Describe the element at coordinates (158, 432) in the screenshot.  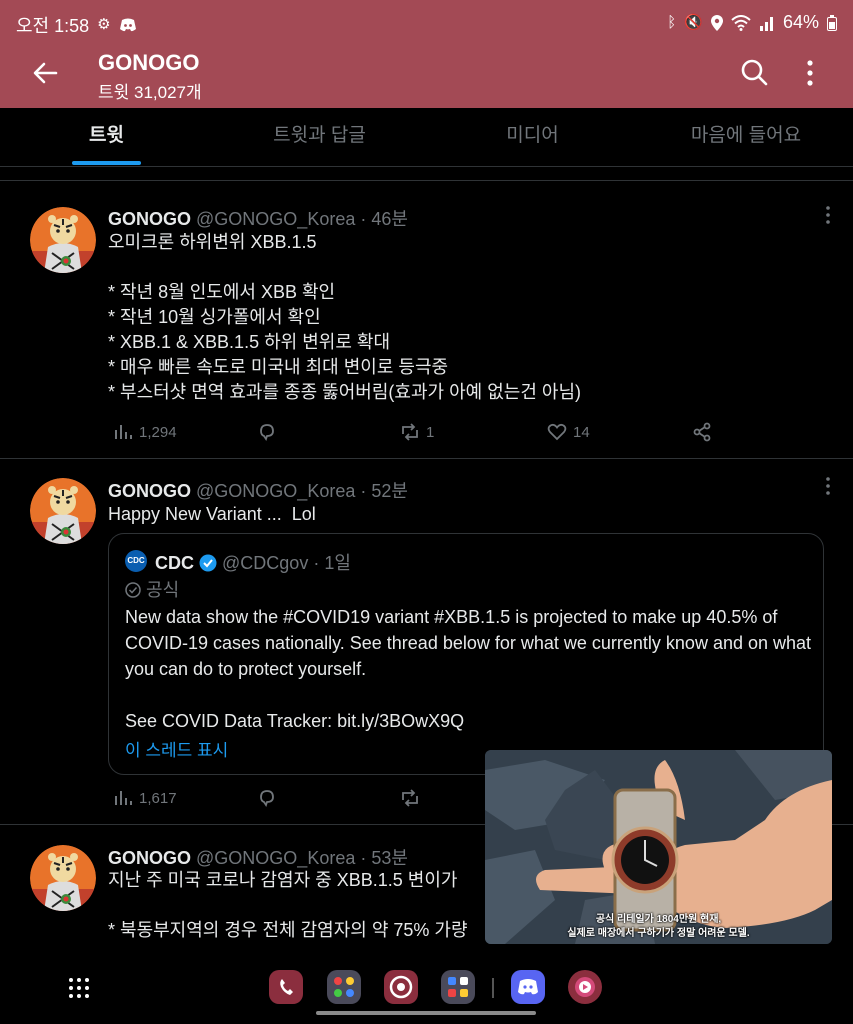
I see `views-count: 1,294` at that location.